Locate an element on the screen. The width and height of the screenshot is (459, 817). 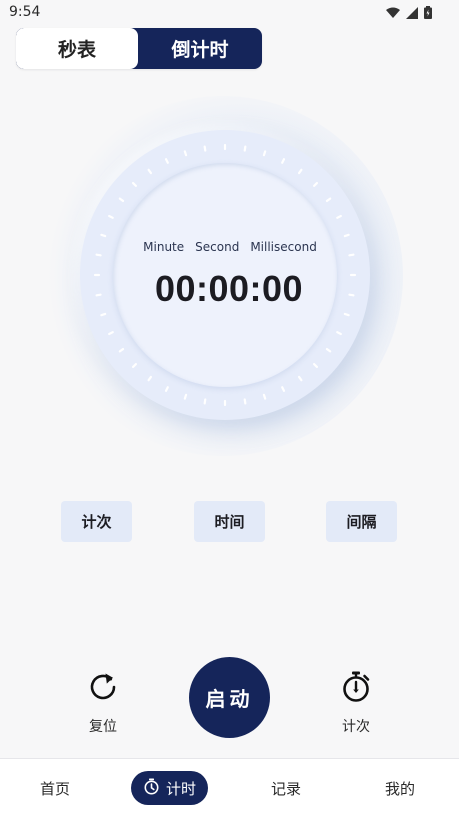
nav-mine: 我的 is located at coordinates (400, 788).